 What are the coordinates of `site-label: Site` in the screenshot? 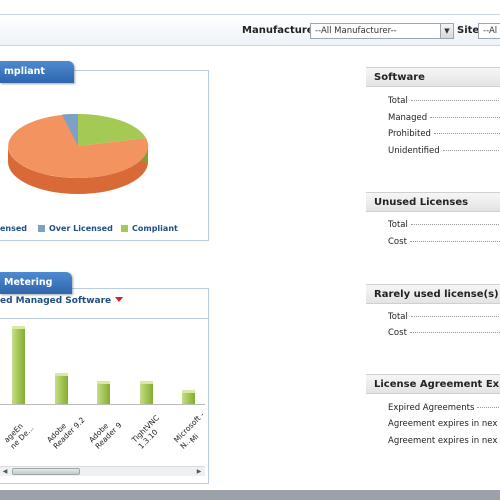 It's located at (468, 30).